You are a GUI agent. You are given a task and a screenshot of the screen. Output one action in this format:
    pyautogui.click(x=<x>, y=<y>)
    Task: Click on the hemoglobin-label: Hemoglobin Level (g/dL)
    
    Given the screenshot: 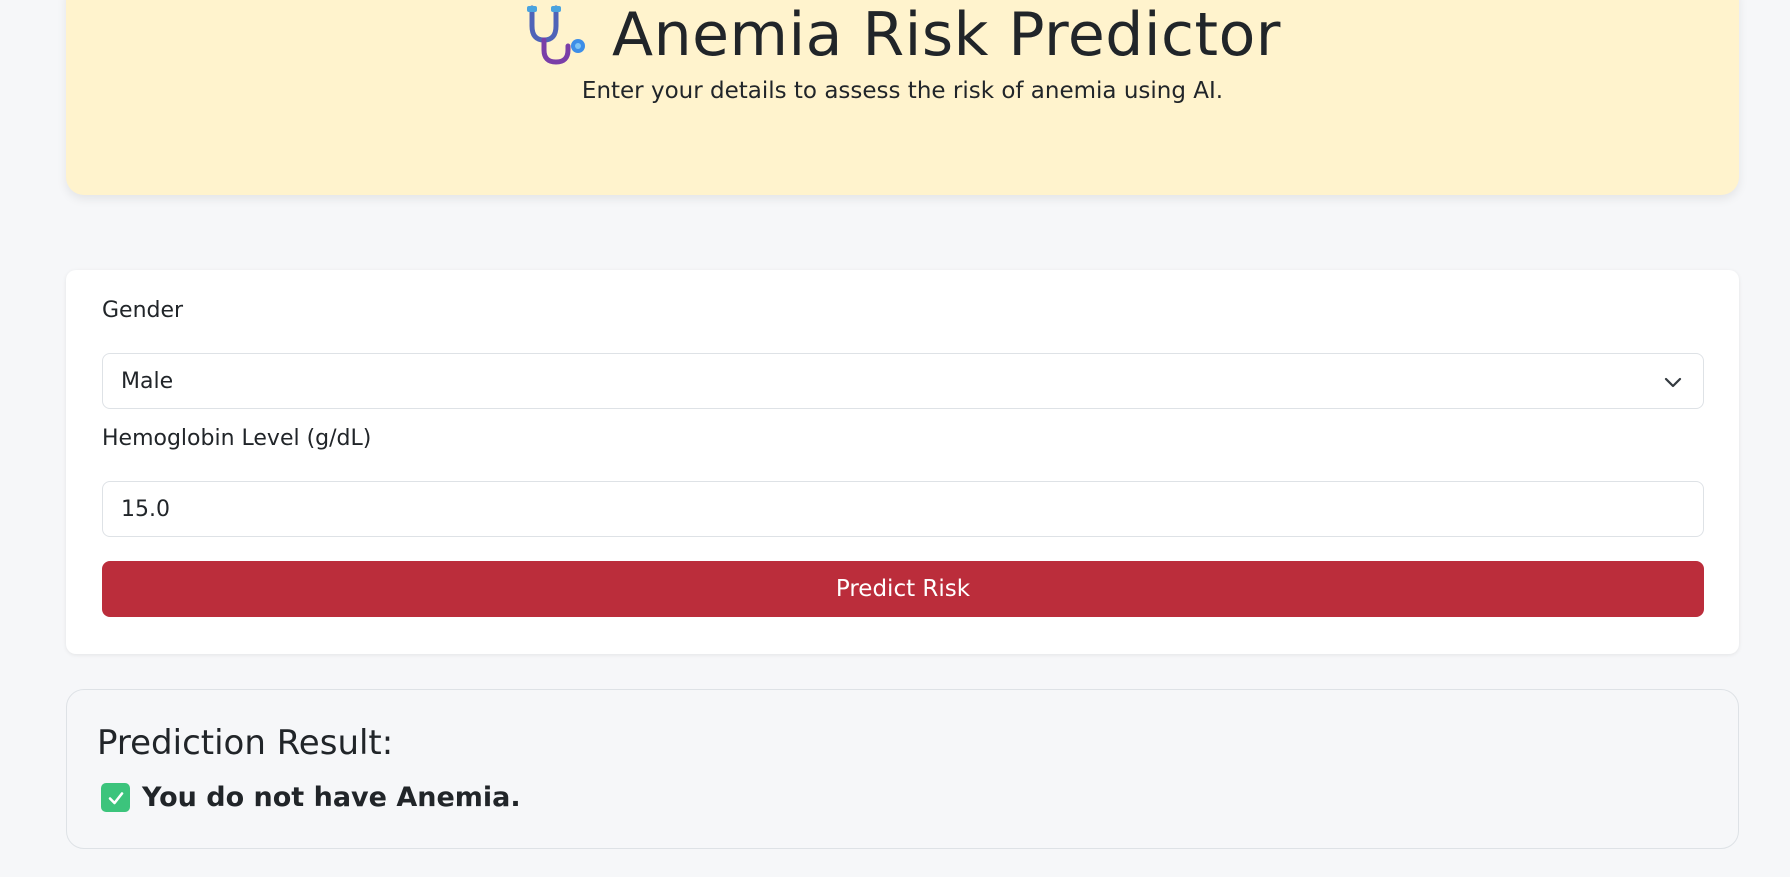 What is the action you would take?
    pyautogui.click(x=237, y=438)
    